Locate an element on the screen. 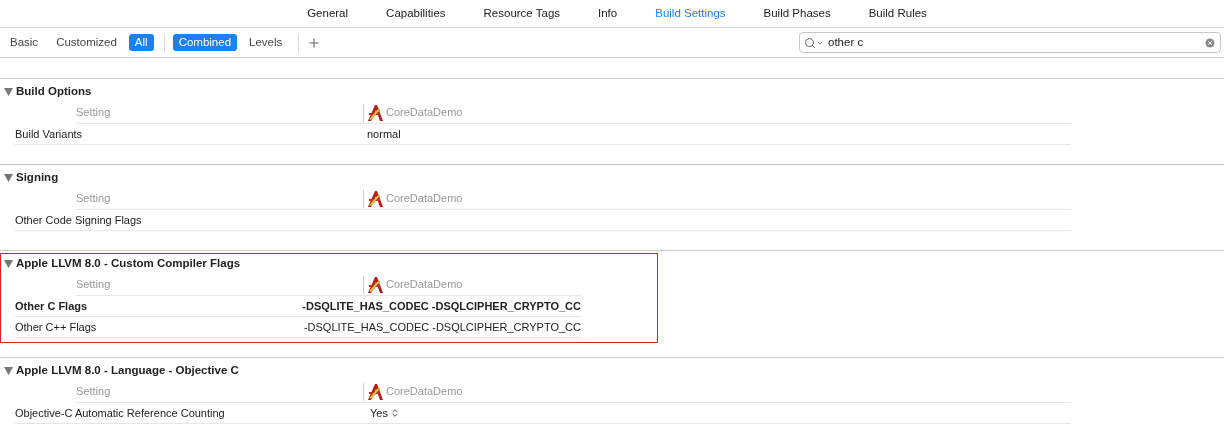 The image size is (1224, 428). search-field: other c is located at coordinates (1010, 42).